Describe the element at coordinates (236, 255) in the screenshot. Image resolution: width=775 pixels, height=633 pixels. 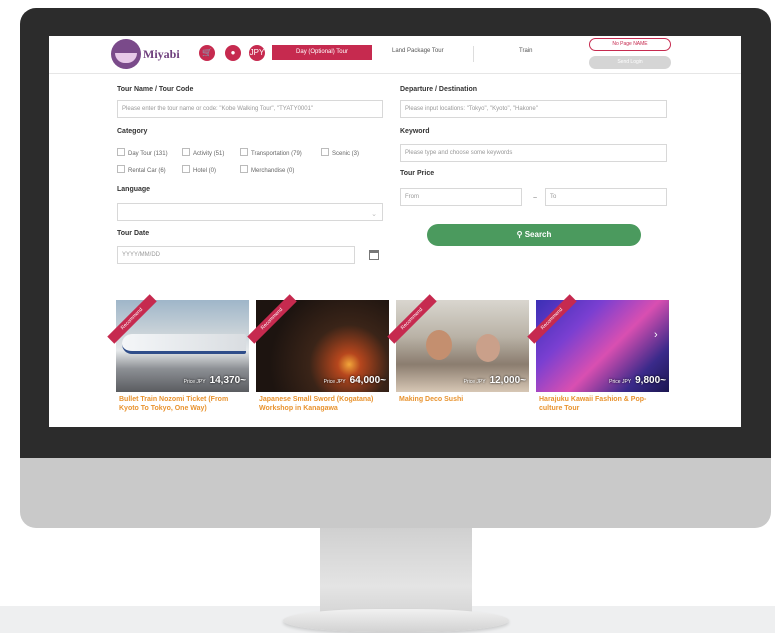
I see `tour-date-input: YYYY/MM/DD` at that location.